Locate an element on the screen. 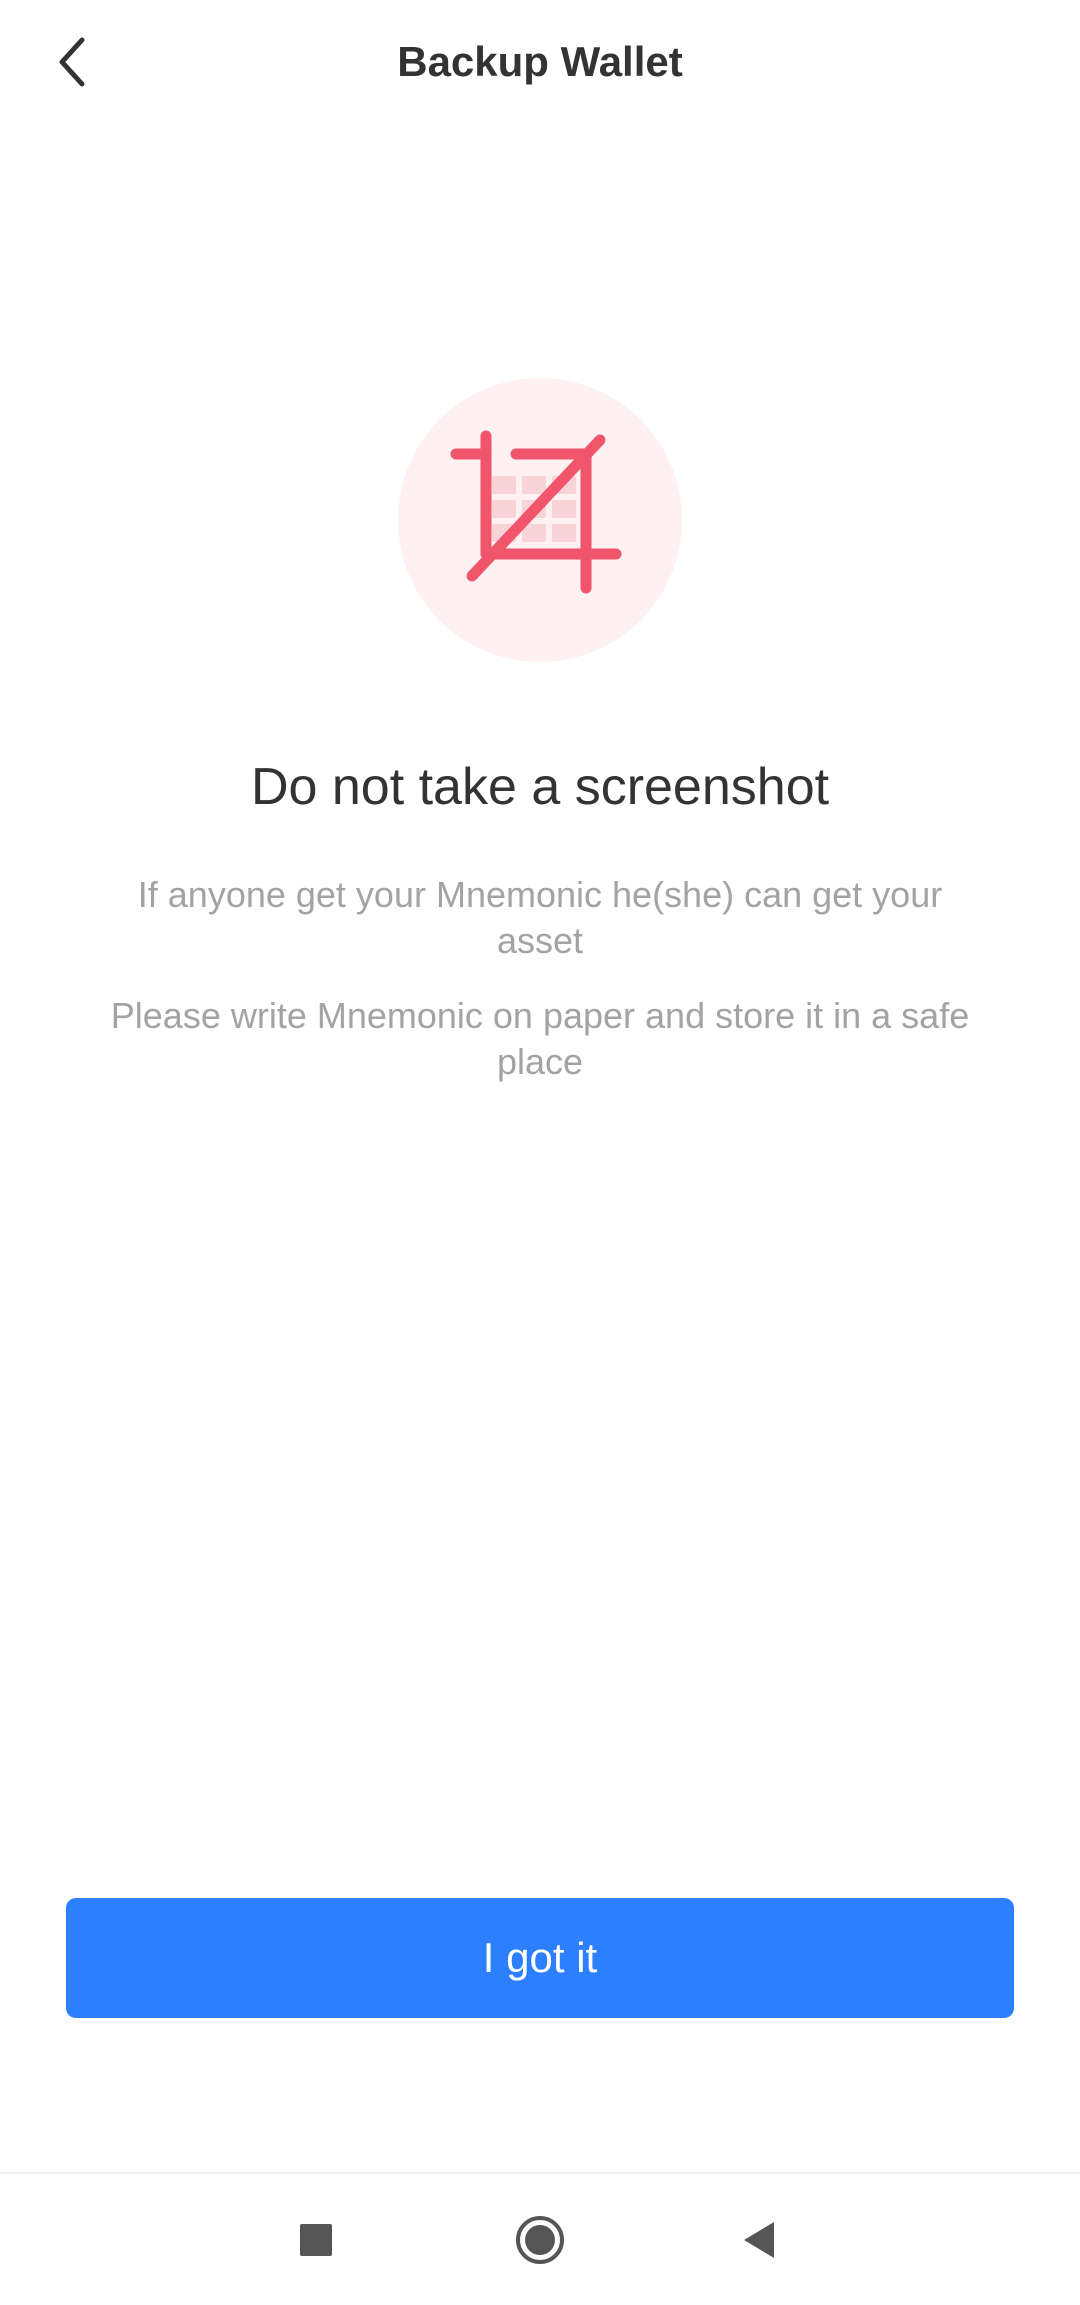 This screenshot has width=1080, height=2305. square-icon is located at coordinates (316, 2240).